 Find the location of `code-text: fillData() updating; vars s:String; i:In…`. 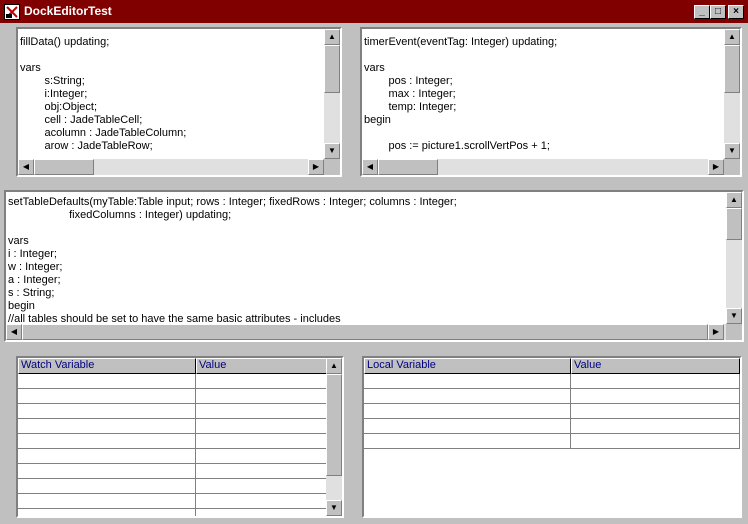

code-text: fillData() updating; vars s:String; i:In… is located at coordinates (103, 94).